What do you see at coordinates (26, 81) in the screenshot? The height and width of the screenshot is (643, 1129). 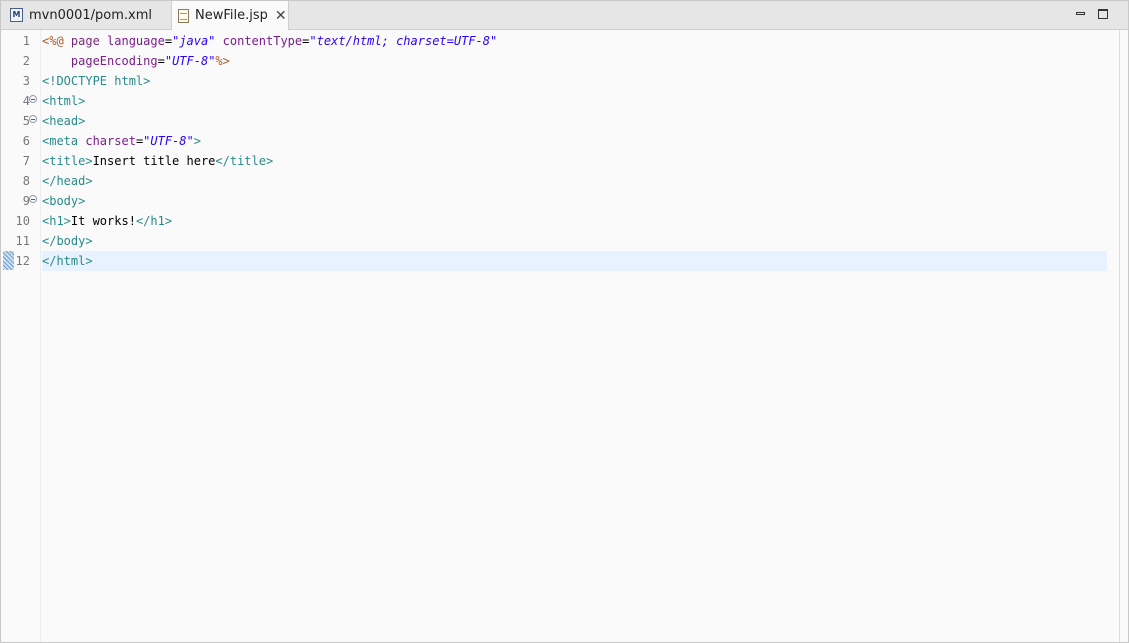 I see `line-number: 3` at bounding box center [26, 81].